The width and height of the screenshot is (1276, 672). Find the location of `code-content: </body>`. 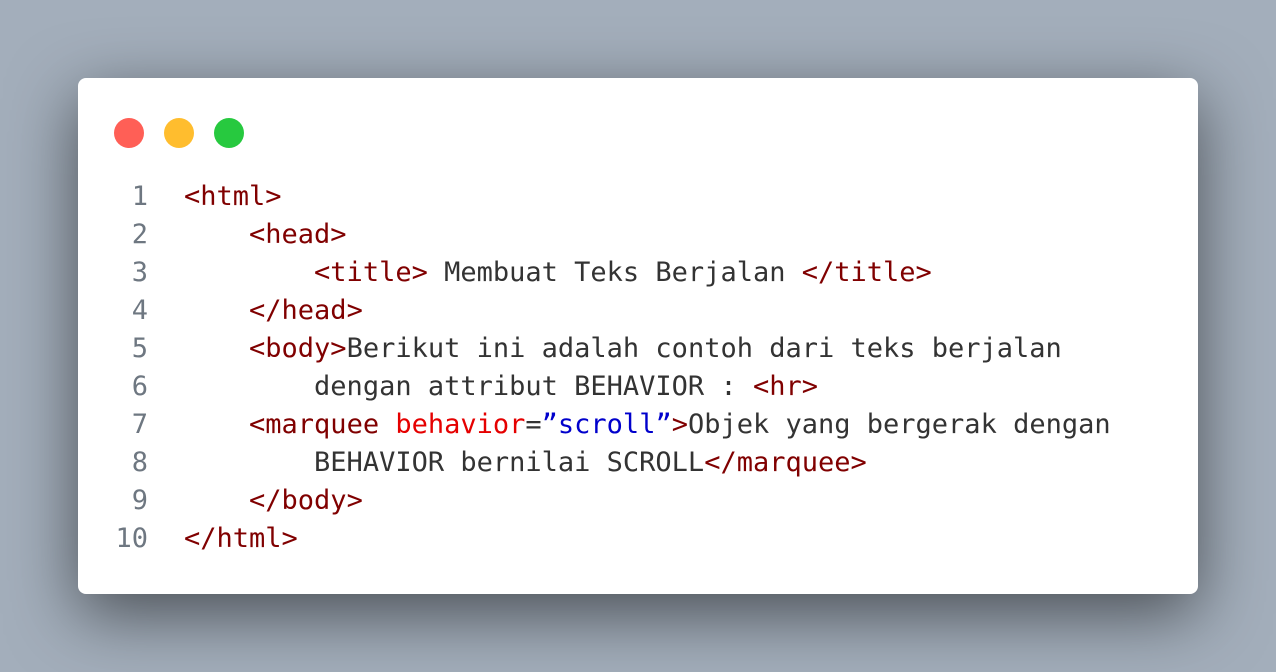

code-content: </body> is located at coordinates (273, 501).